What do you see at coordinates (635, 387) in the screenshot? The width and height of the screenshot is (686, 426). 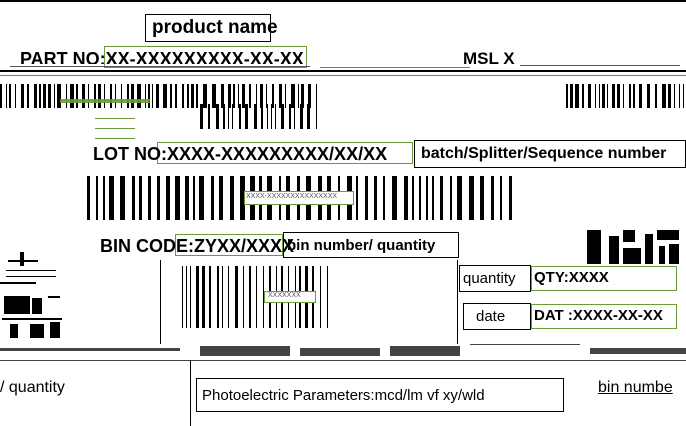 I see `bin-number-label: bin numbe` at bounding box center [635, 387].